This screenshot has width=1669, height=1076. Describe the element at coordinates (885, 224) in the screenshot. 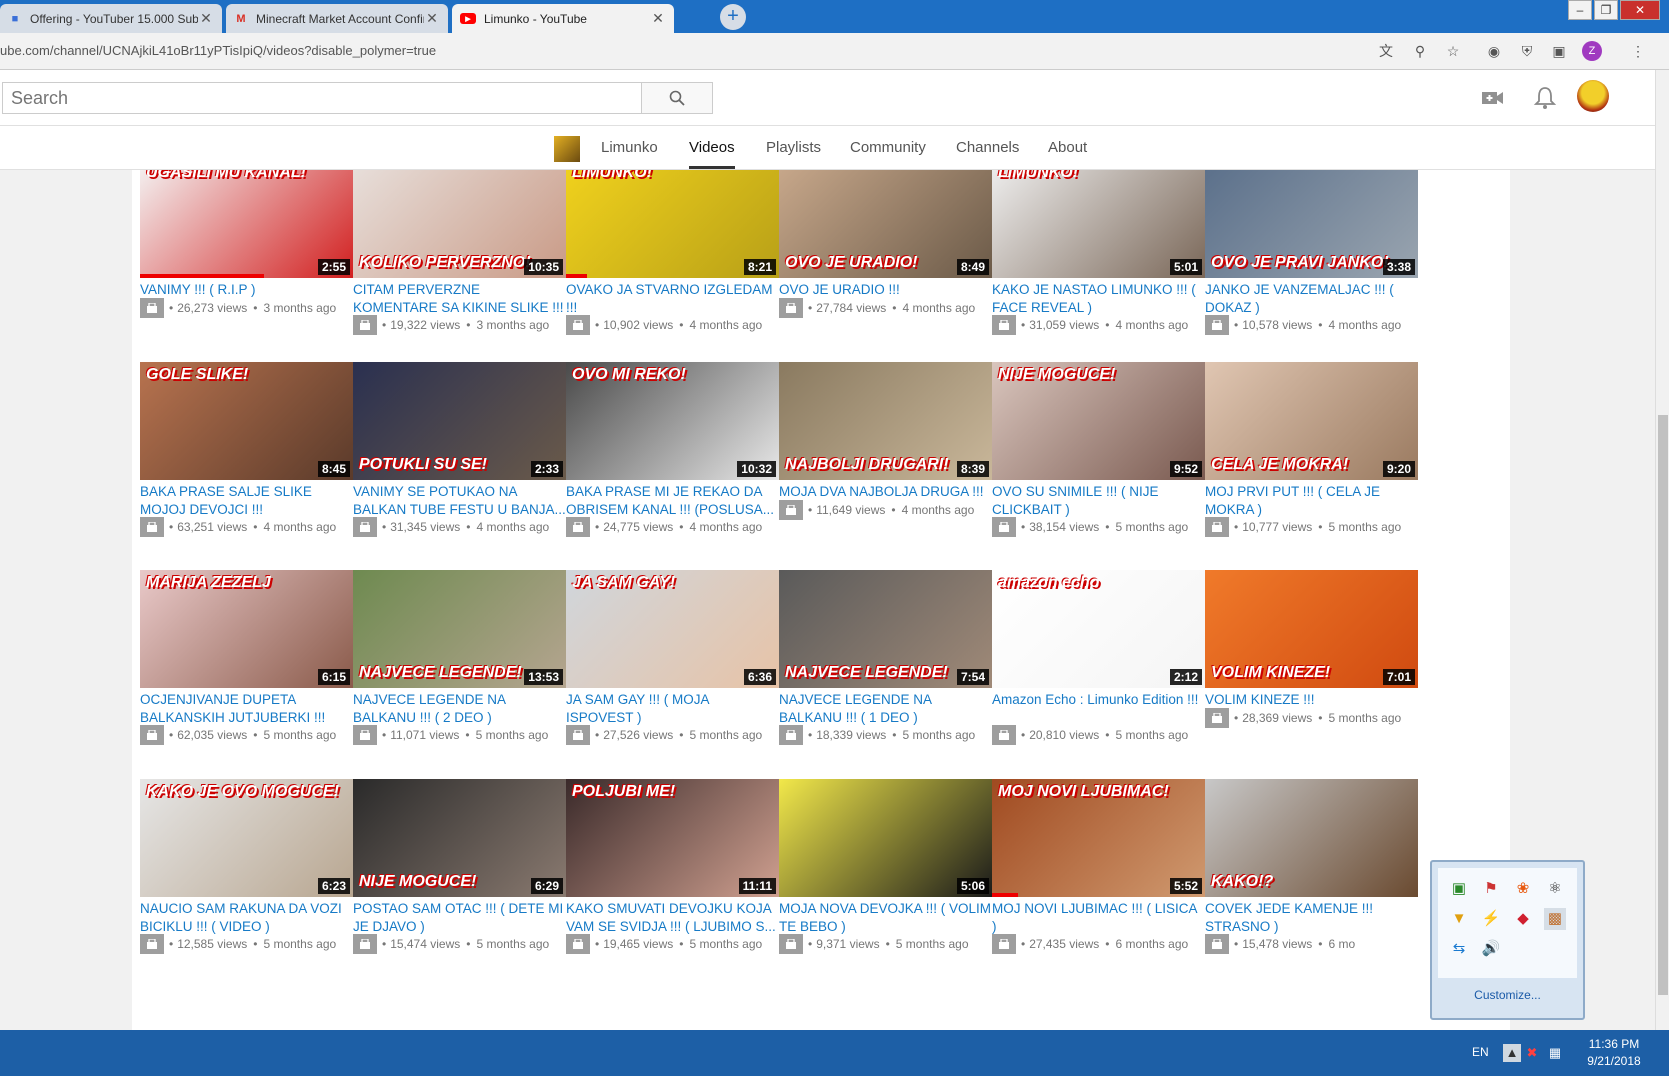

I see `video-thumbnail: OVO JE URADIO! 8:49` at that location.